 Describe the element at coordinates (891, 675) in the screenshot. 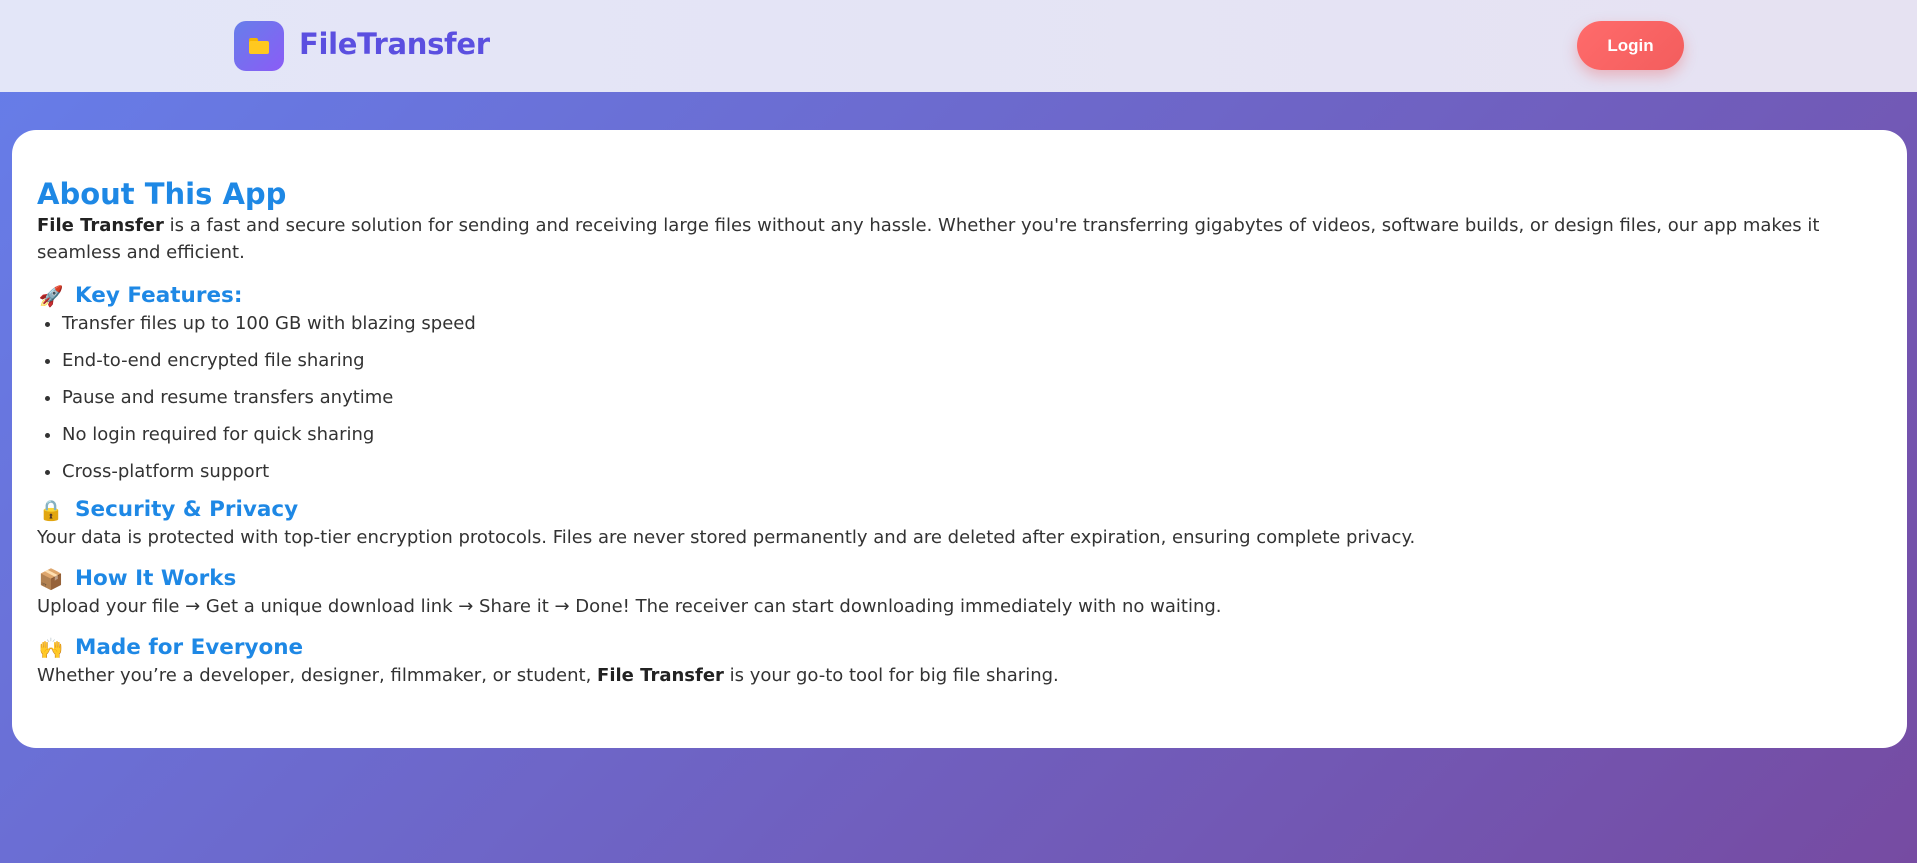

I see `everyone-text-after: is your go-to tool for big file sharing.` at that location.